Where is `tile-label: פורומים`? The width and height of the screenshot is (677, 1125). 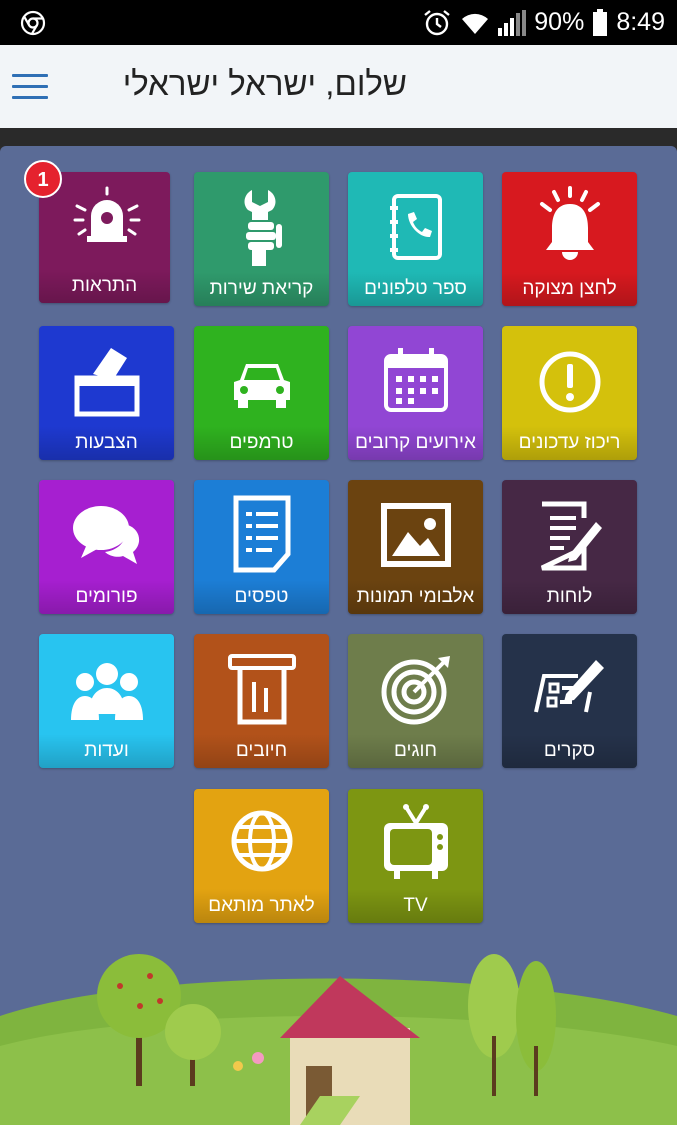 tile-label: פורומים is located at coordinates (106, 596).